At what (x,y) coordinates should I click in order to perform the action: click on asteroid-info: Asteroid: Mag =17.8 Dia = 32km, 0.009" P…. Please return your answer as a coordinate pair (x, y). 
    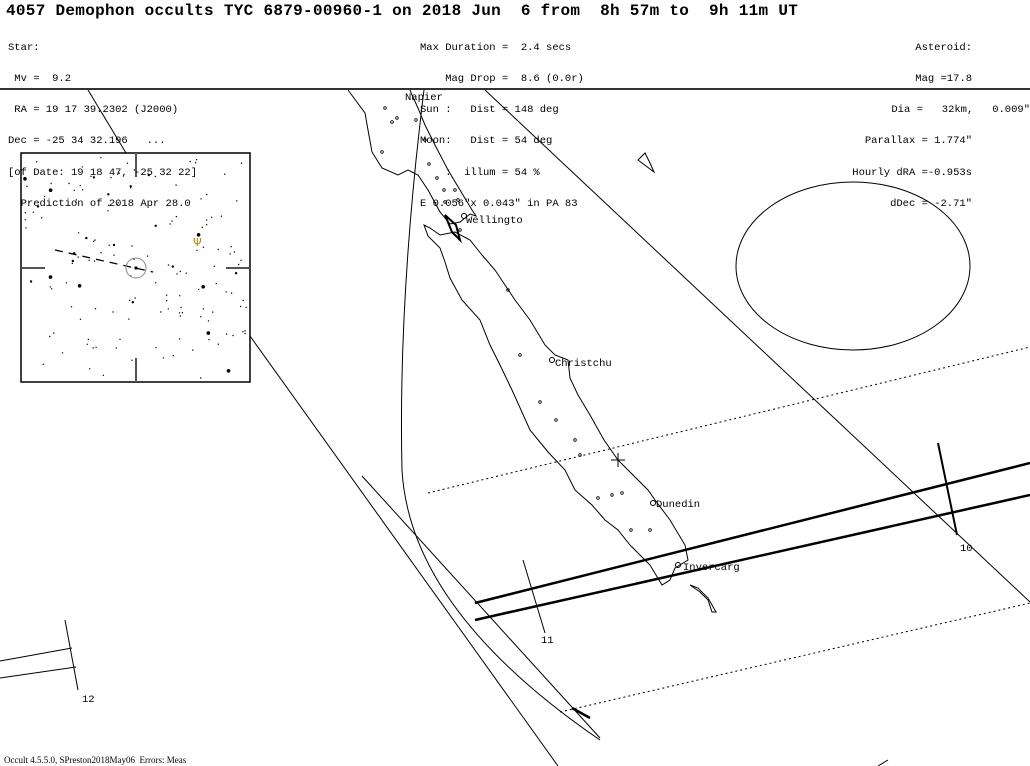
    Looking at the image, I should click on (941, 126).